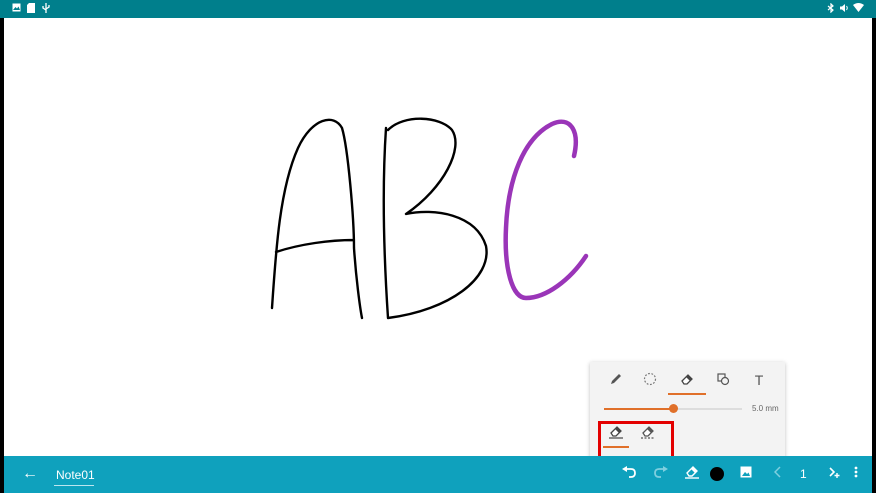  Describe the element at coordinates (638, 409) in the screenshot. I see `slider-fill` at that location.